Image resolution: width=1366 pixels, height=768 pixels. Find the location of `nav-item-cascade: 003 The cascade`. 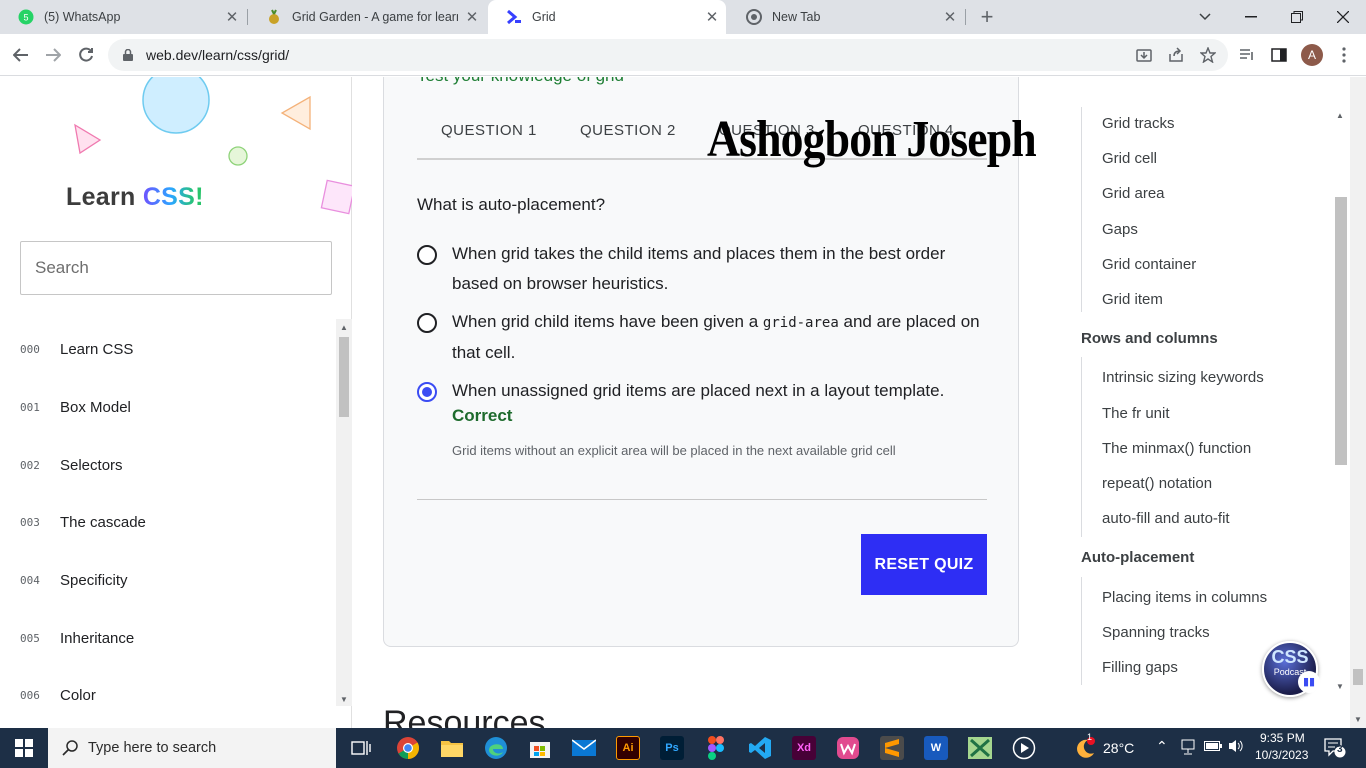

nav-item-cascade: 003 The cascade is located at coordinates (168, 522).